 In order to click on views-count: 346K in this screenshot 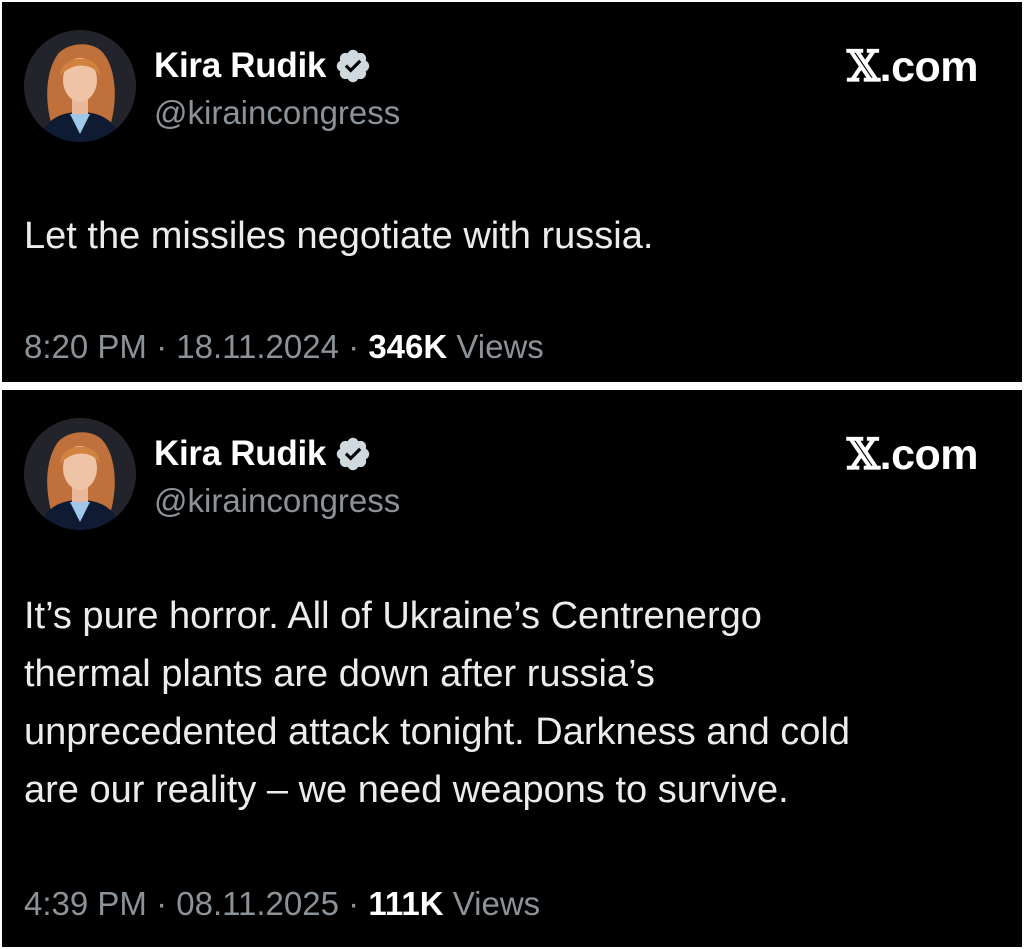, I will do `click(408, 346)`.